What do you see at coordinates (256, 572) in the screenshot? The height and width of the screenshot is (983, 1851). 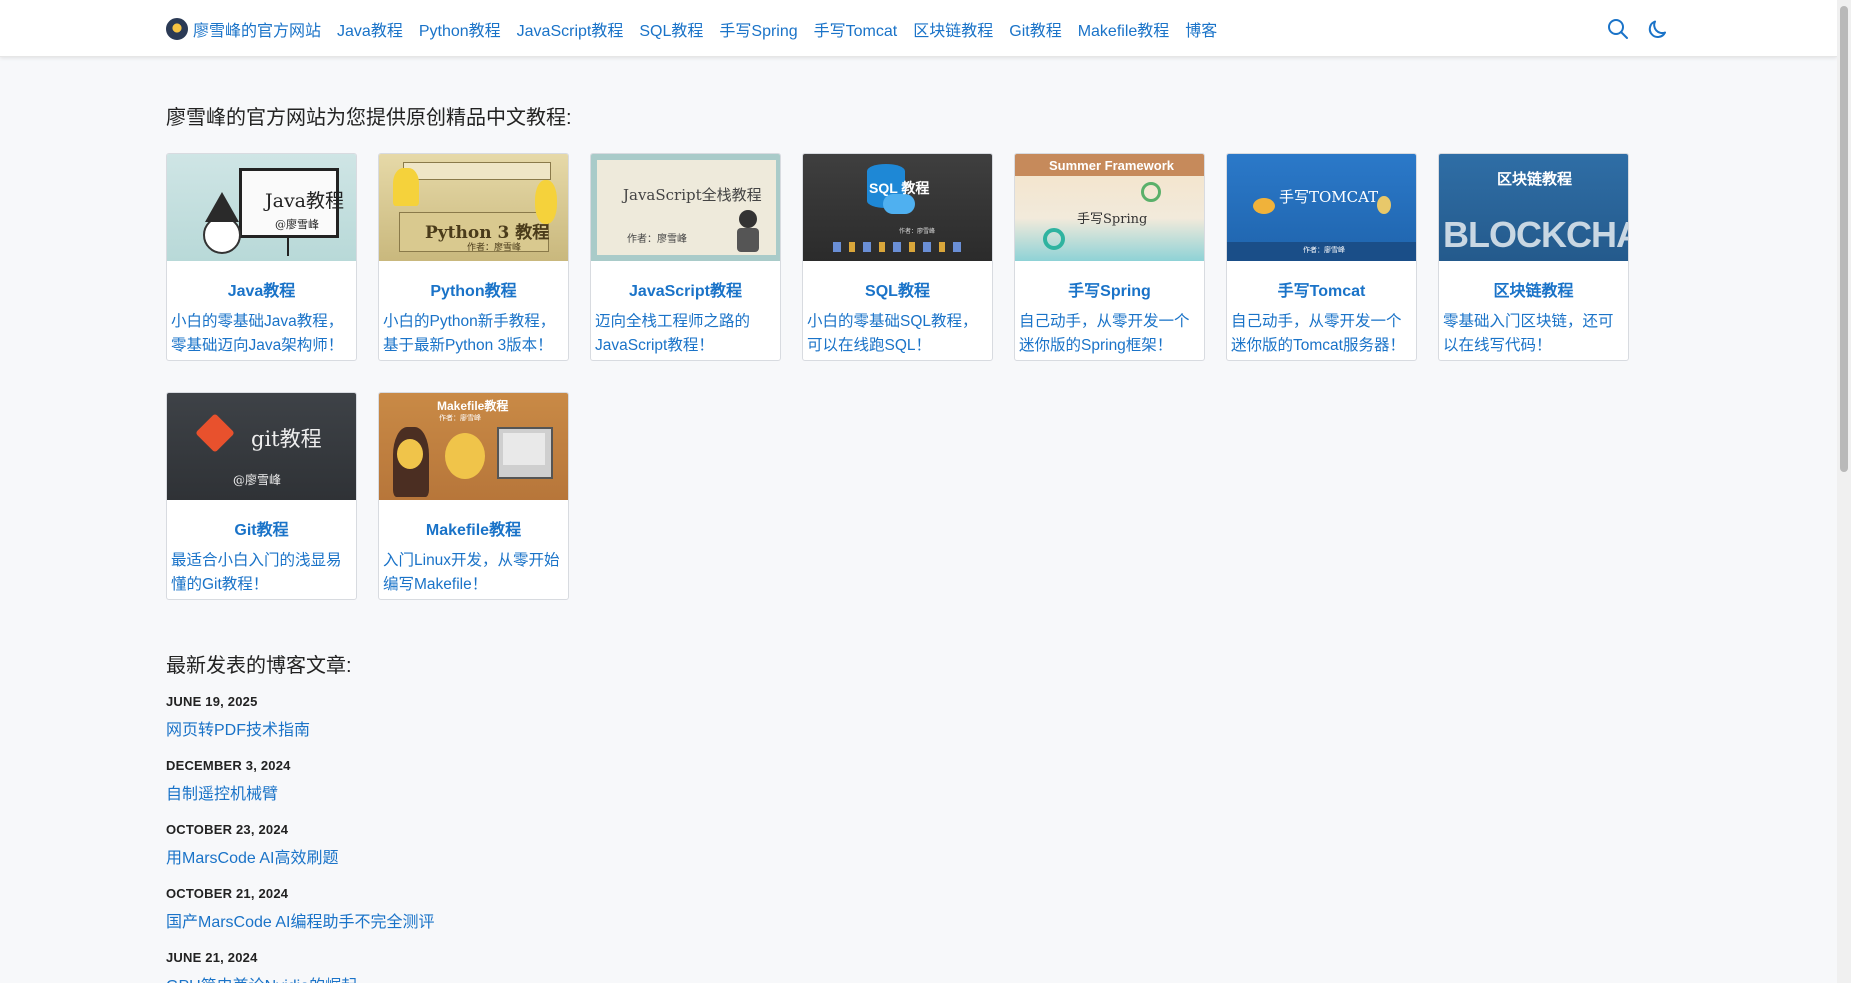 I see `course-desc: 最适合小白入门的浅显易懂的Git教程！` at bounding box center [256, 572].